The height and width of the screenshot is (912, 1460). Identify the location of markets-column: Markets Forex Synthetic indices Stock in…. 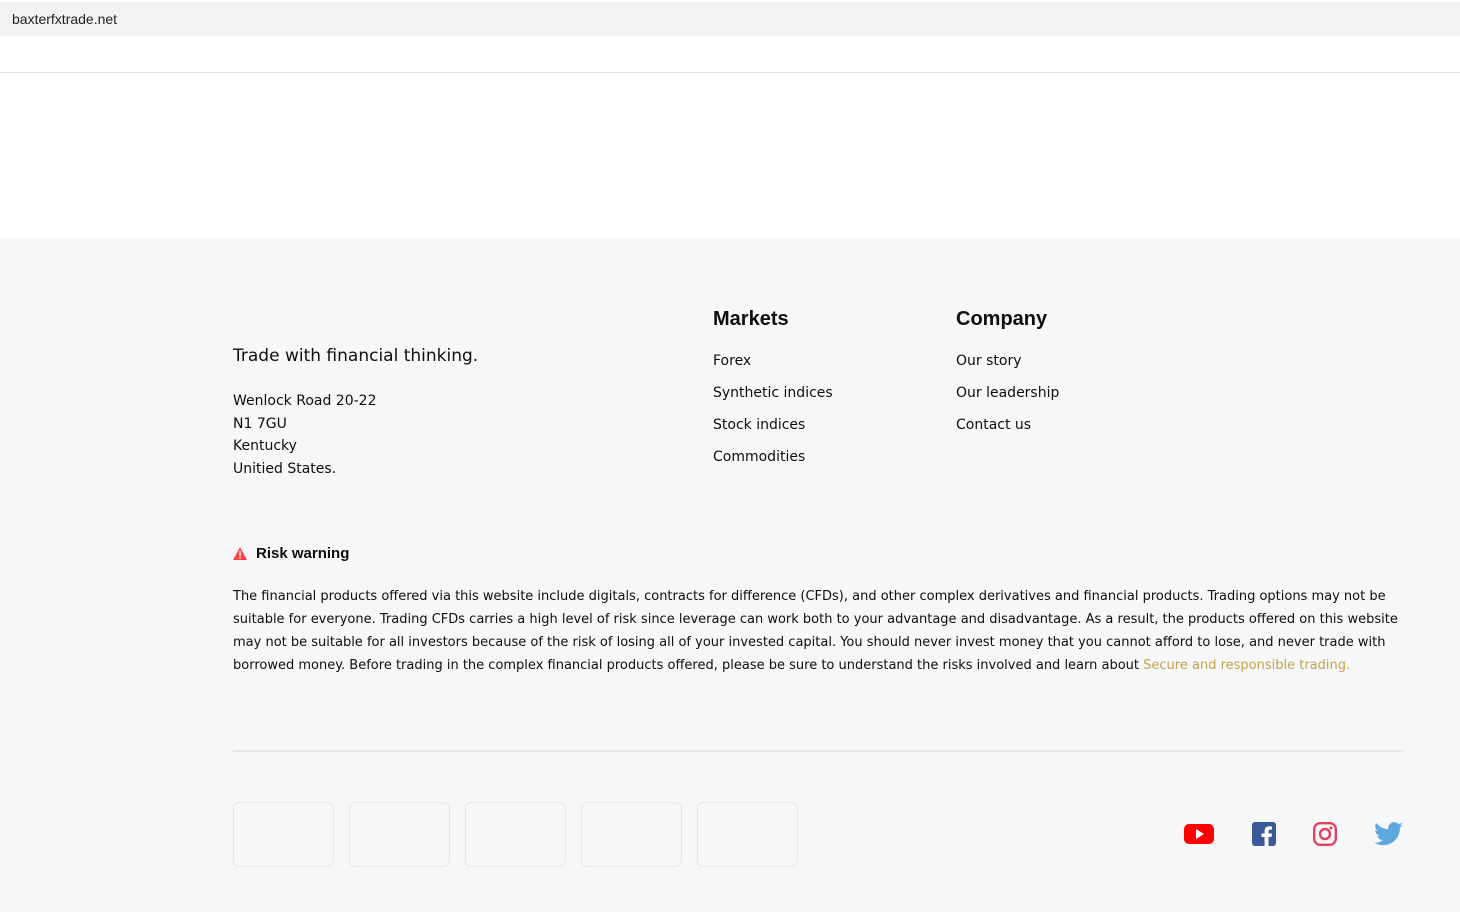
(773, 390).